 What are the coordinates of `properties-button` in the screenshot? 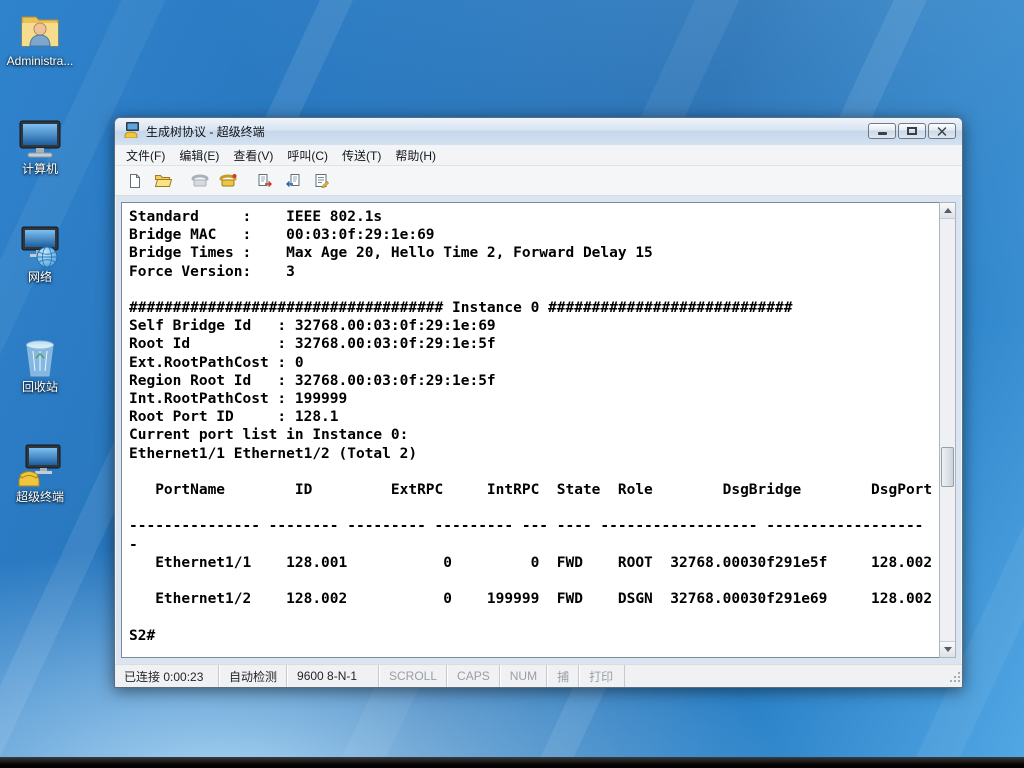 It's located at (321, 181).